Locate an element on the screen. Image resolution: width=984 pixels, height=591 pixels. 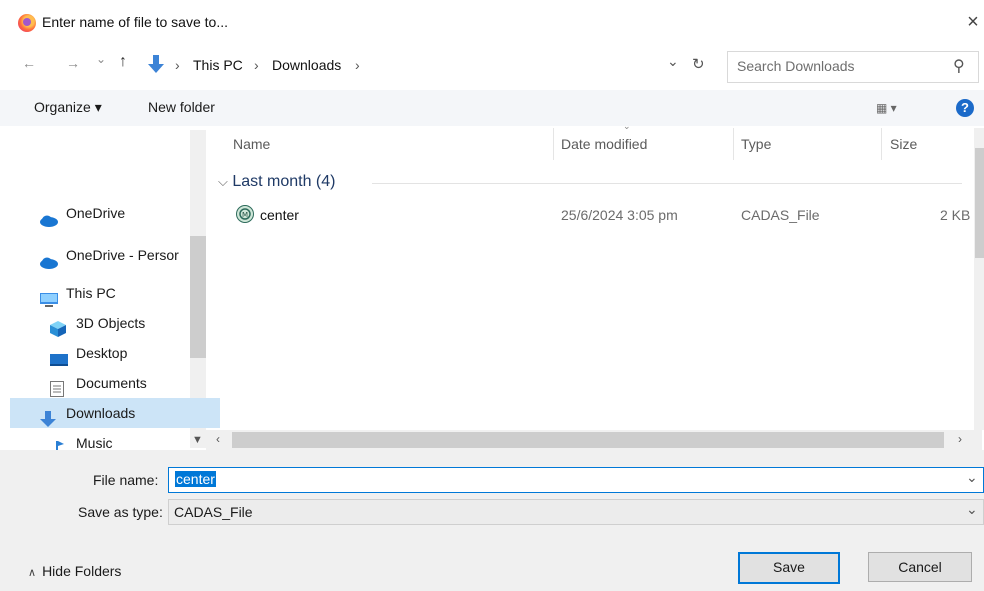
column-date-modified: Date modified is located at coordinates (604, 144).